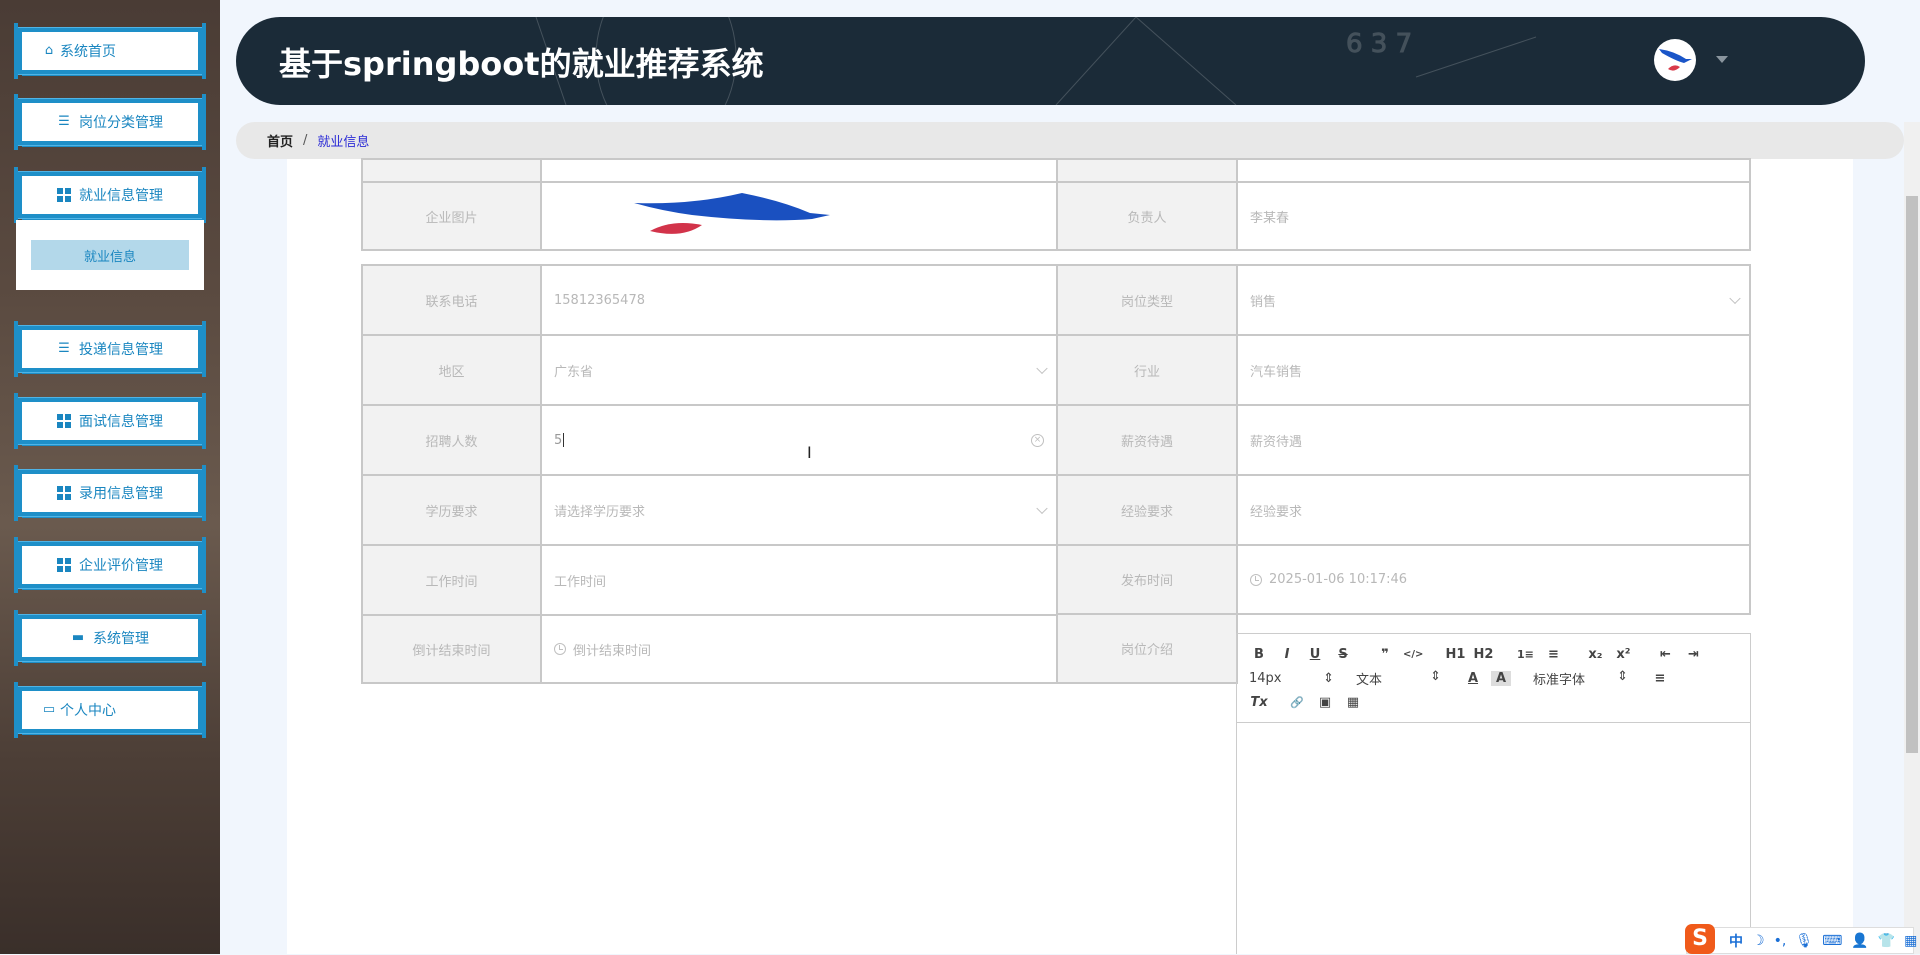 The height and width of the screenshot is (955, 1920). I want to click on link-icon: 🔗, so click(1297, 702).